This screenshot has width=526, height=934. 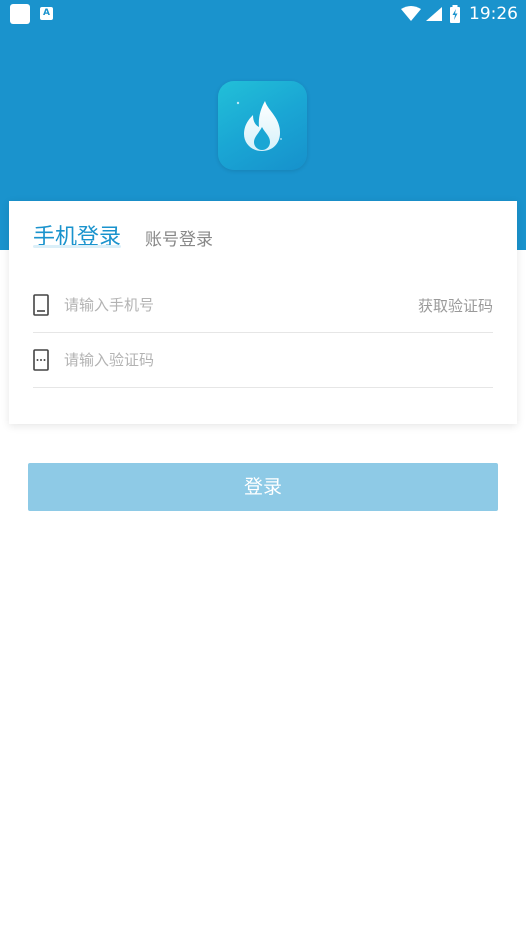 I want to click on notification-a-icon: A, so click(x=46, y=13).